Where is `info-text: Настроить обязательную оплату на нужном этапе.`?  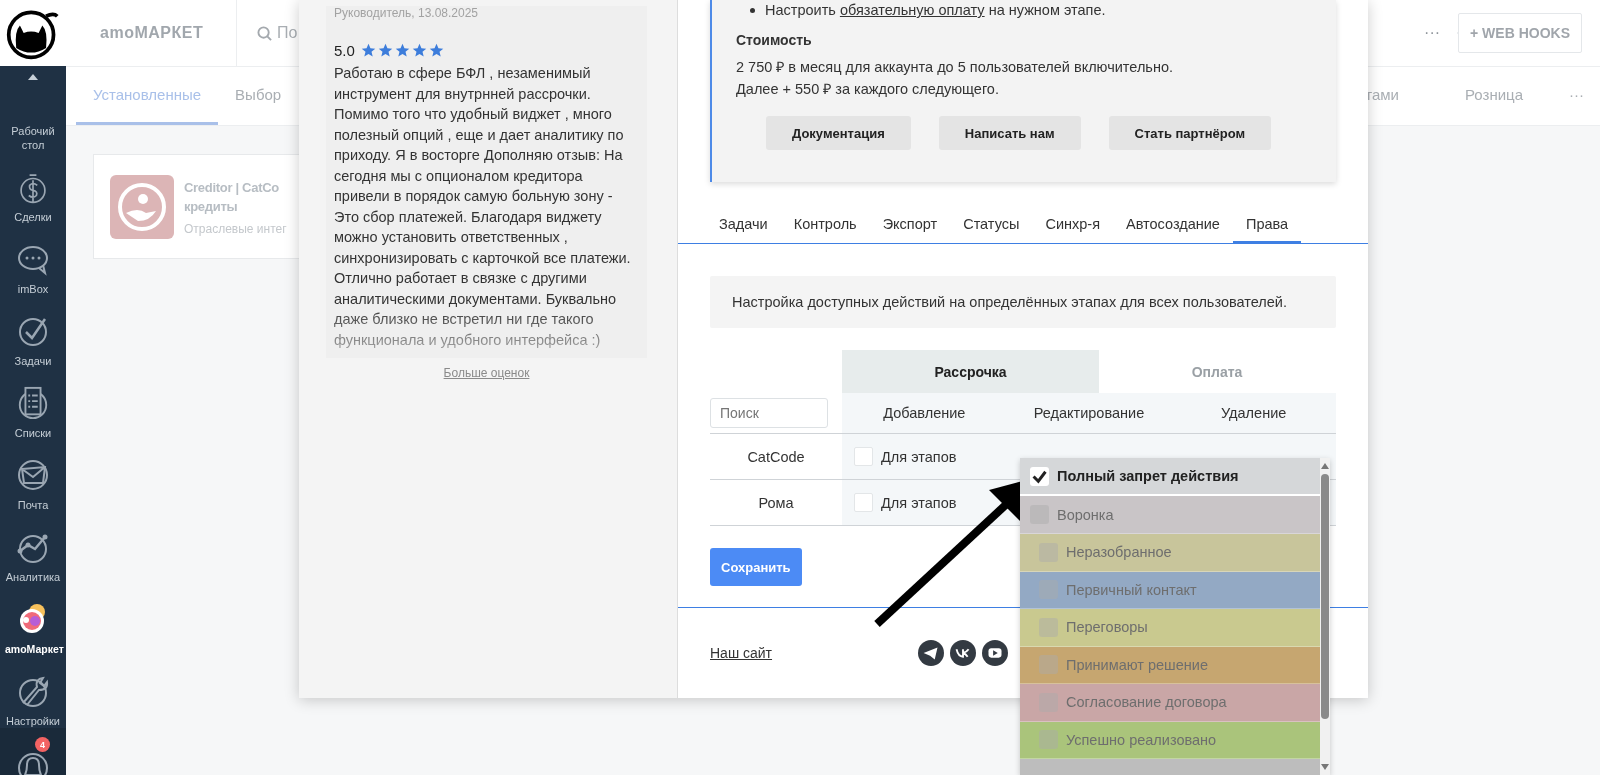 info-text: Настроить обязательную оплату на нужном этапе. is located at coordinates (935, 10).